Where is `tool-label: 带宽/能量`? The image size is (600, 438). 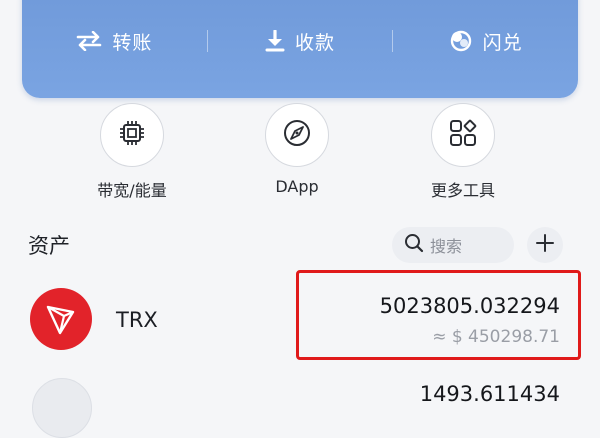 tool-label: 带宽/能量 is located at coordinates (132, 190).